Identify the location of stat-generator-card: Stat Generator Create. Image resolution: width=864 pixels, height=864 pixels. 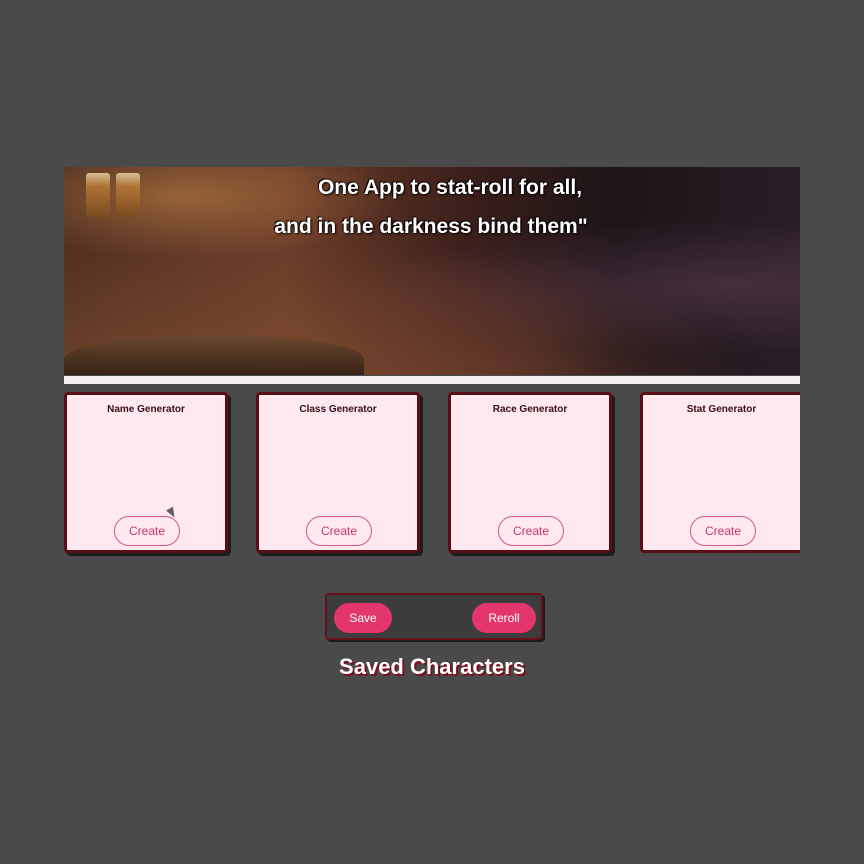
(720, 472).